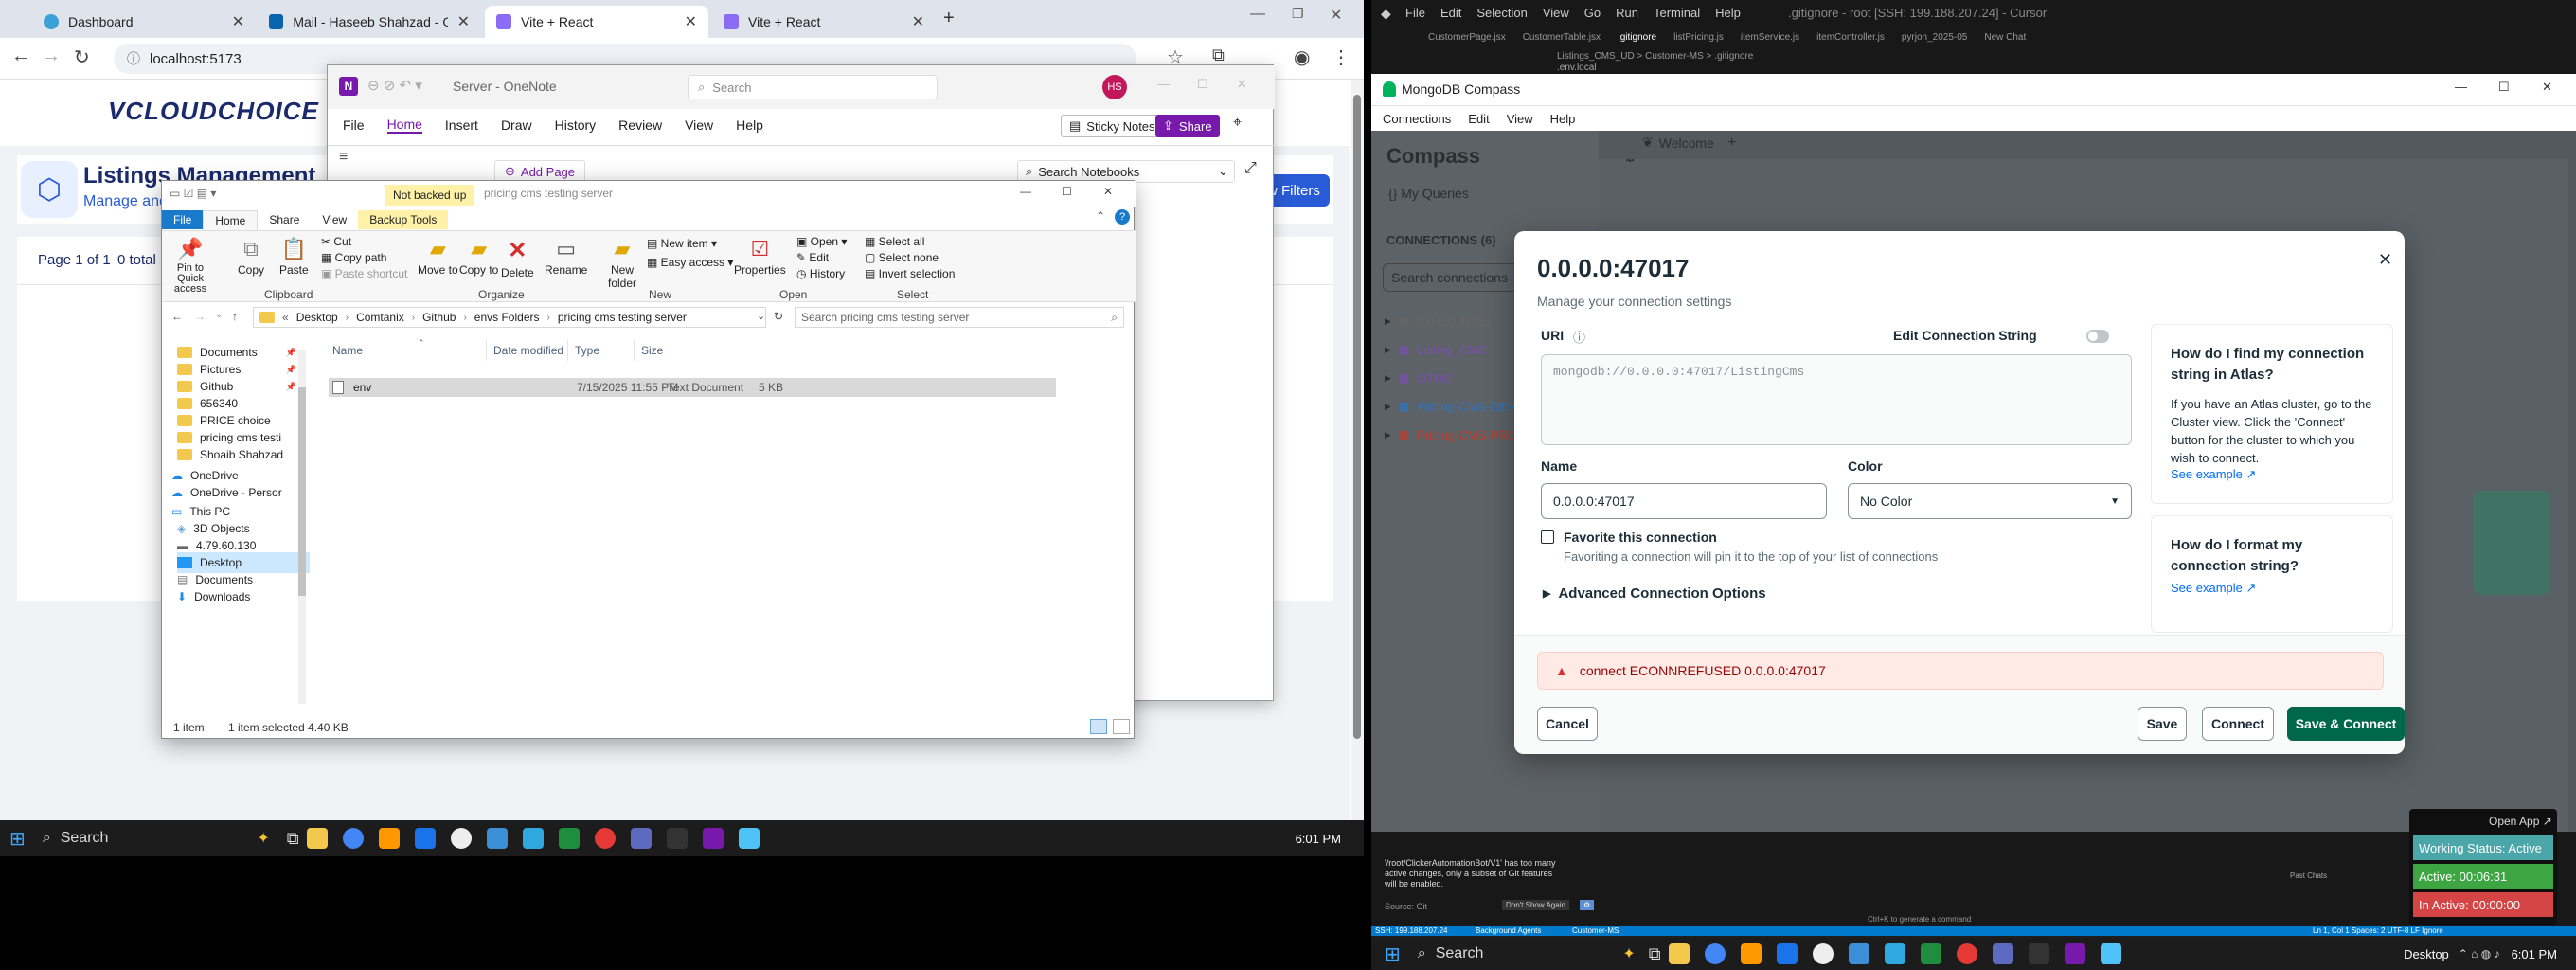  What do you see at coordinates (2162, 724) in the screenshot?
I see `save-button: Save` at bounding box center [2162, 724].